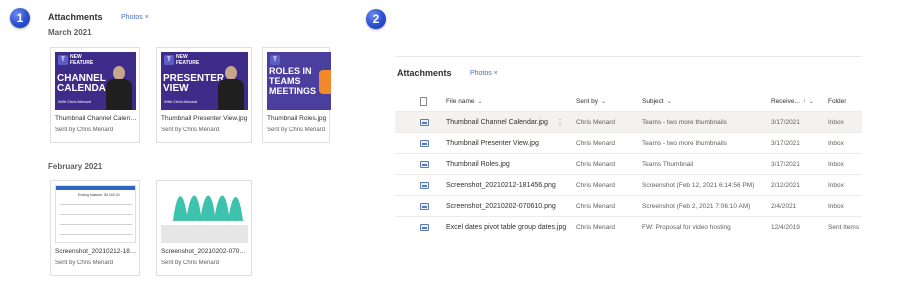  Describe the element at coordinates (560, 122) in the screenshot. I see `more-options-icon: ⋮` at that location.